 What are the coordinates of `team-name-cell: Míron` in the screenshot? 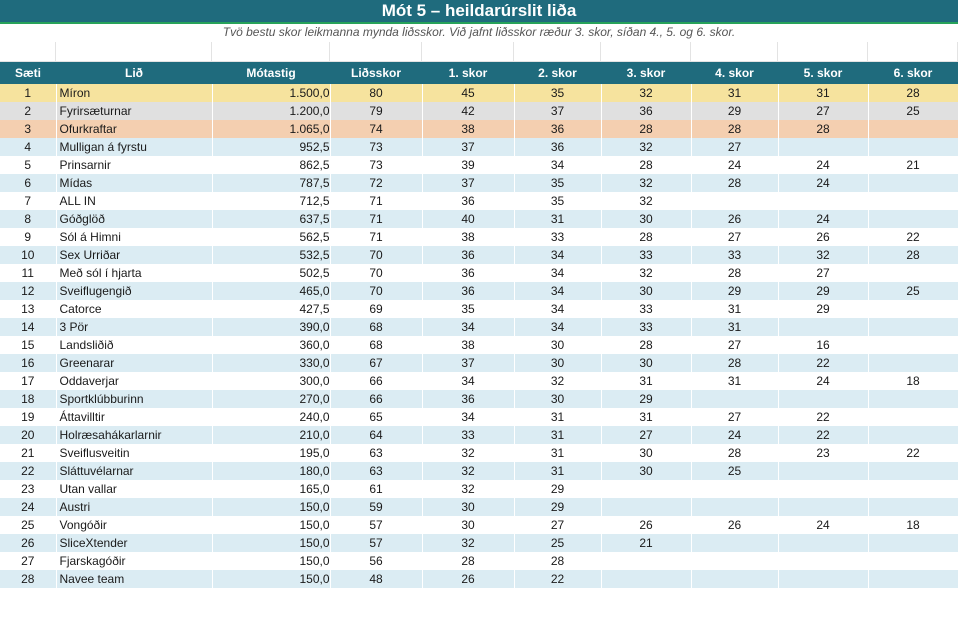 It's located at (134, 93).